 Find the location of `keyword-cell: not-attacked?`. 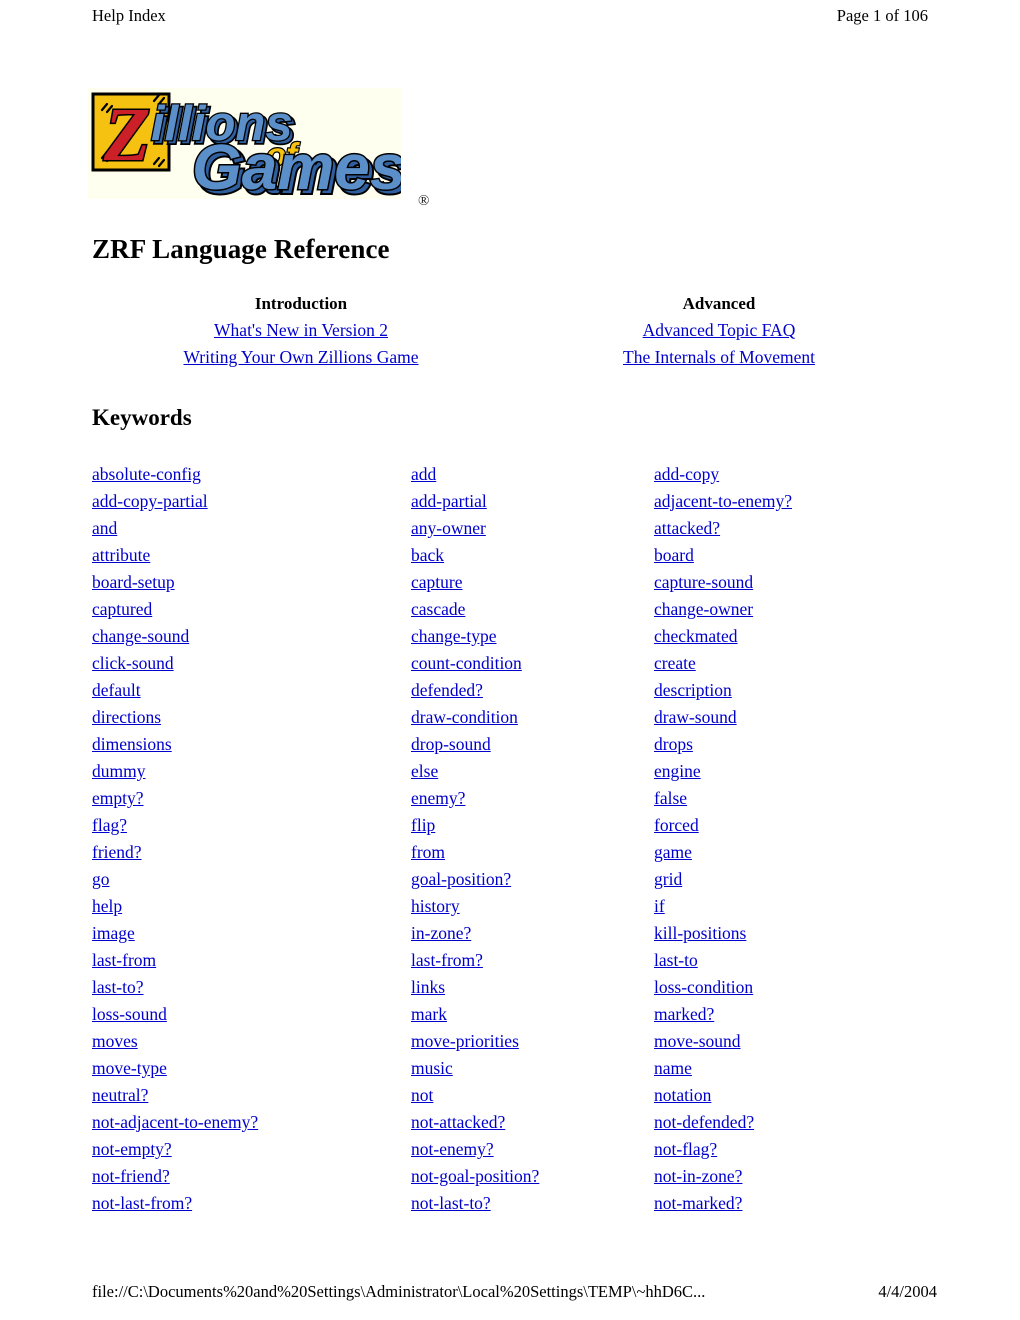

keyword-cell: not-attacked? is located at coordinates (532, 1122).